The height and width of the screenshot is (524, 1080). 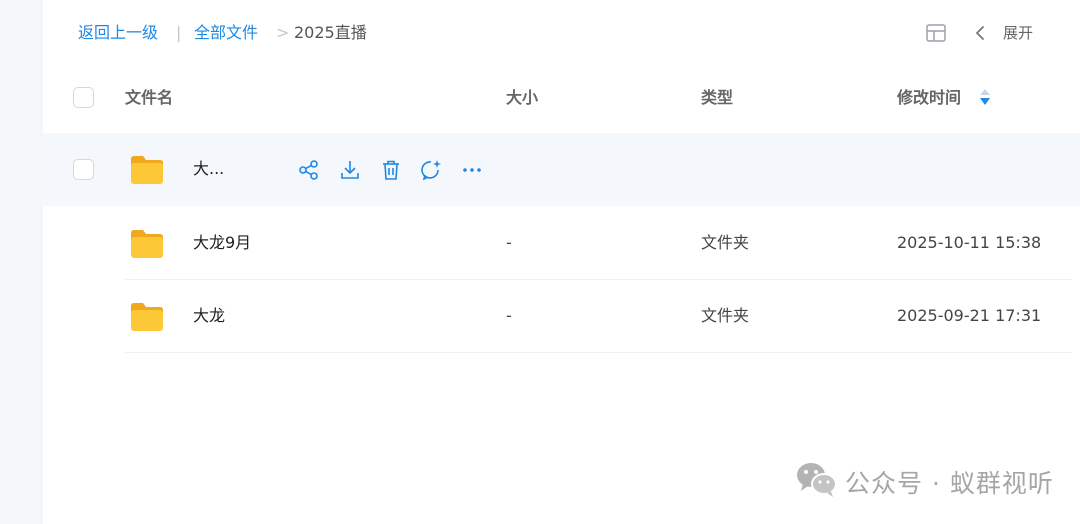 What do you see at coordinates (472, 170) in the screenshot?
I see `more-icon` at bounding box center [472, 170].